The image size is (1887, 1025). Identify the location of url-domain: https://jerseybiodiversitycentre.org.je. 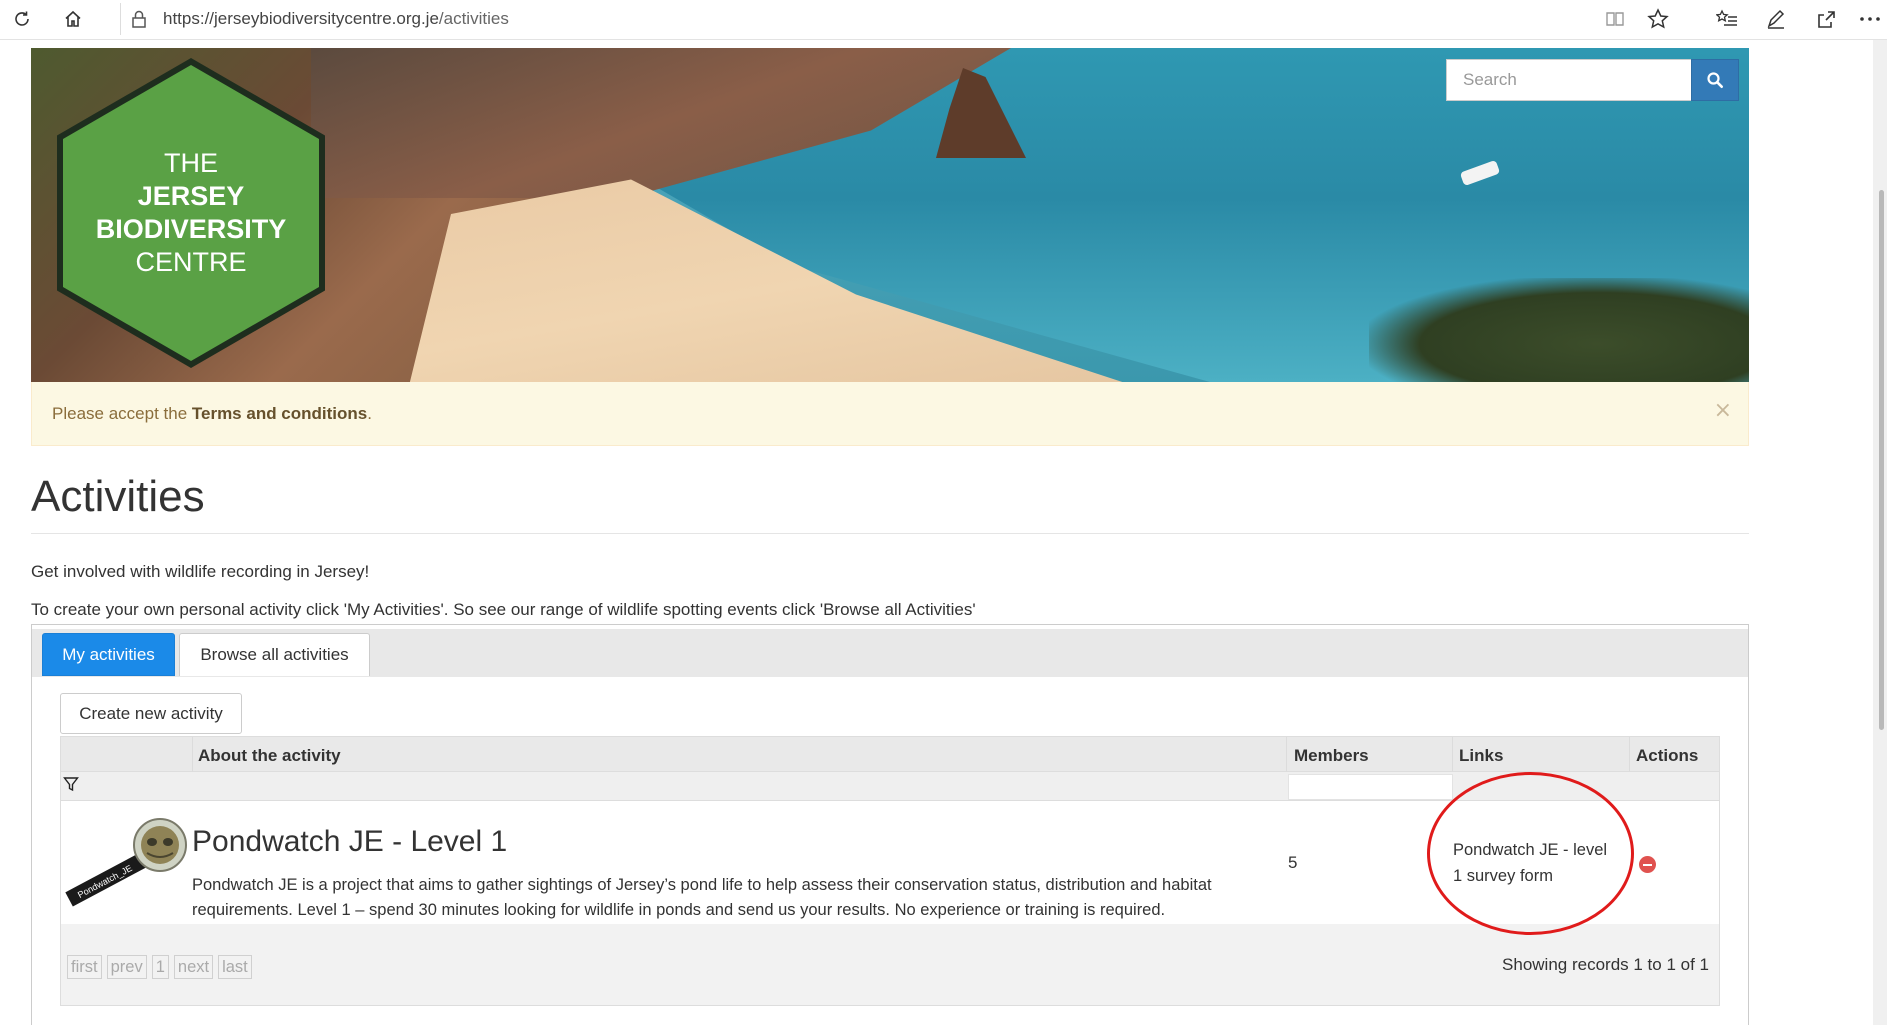
(301, 18).